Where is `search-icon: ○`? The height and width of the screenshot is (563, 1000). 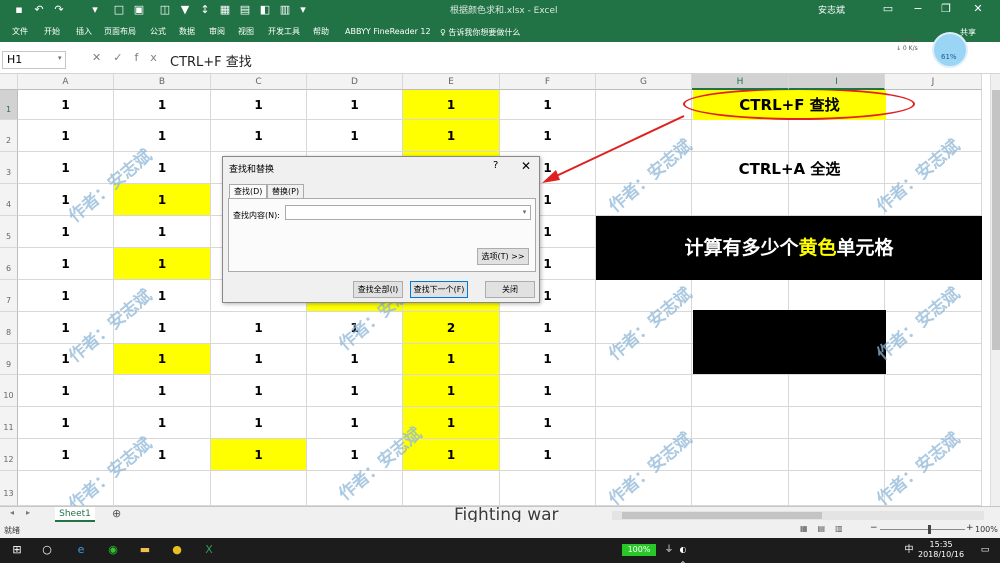 search-icon: ○ is located at coordinates (47, 550).